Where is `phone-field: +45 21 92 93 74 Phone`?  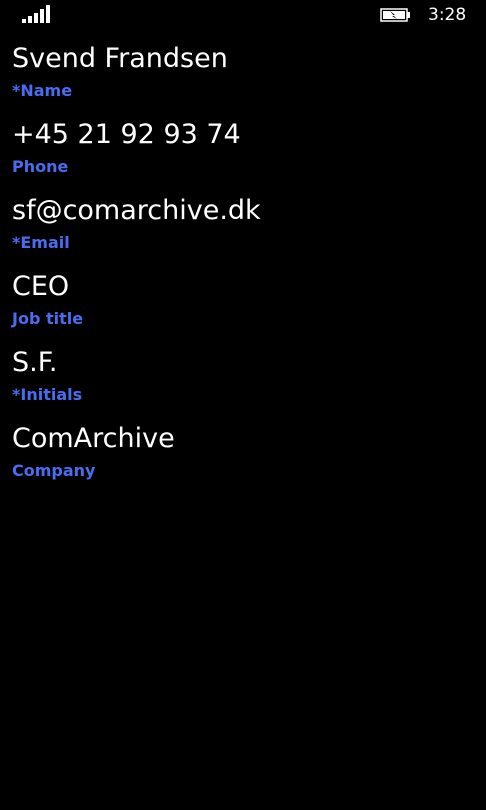 phone-field: +45 21 92 93 74 Phone is located at coordinates (243, 152).